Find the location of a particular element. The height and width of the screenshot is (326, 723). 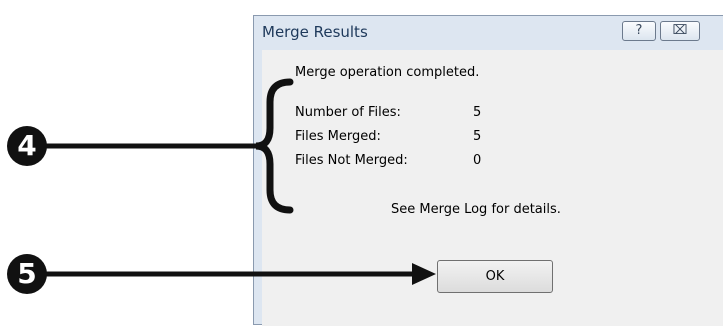

arrow-head-icon is located at coordinates (424, 274).